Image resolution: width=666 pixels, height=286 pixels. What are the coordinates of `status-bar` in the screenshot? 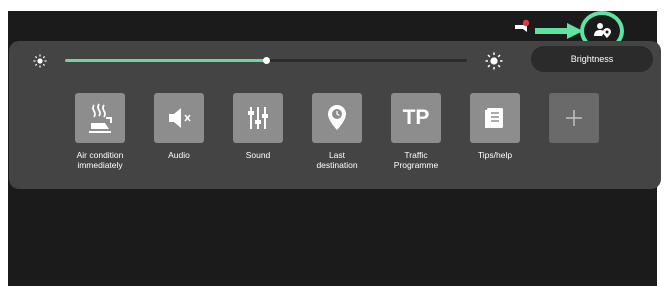 It's located at (332, 31).